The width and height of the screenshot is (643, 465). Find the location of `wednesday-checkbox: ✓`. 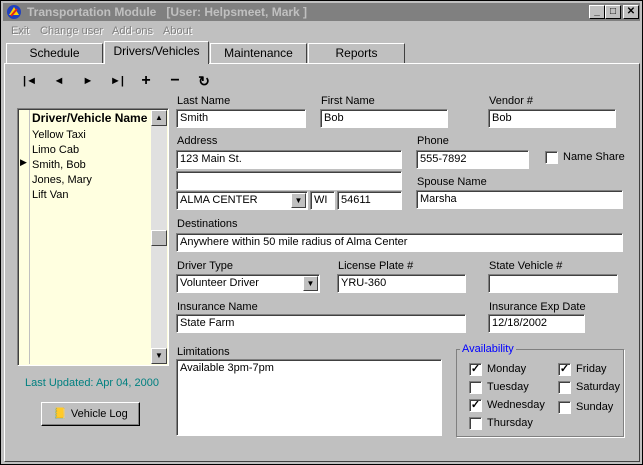

wednesday-checkbox: ✓ is located at coordinates (475, 405).